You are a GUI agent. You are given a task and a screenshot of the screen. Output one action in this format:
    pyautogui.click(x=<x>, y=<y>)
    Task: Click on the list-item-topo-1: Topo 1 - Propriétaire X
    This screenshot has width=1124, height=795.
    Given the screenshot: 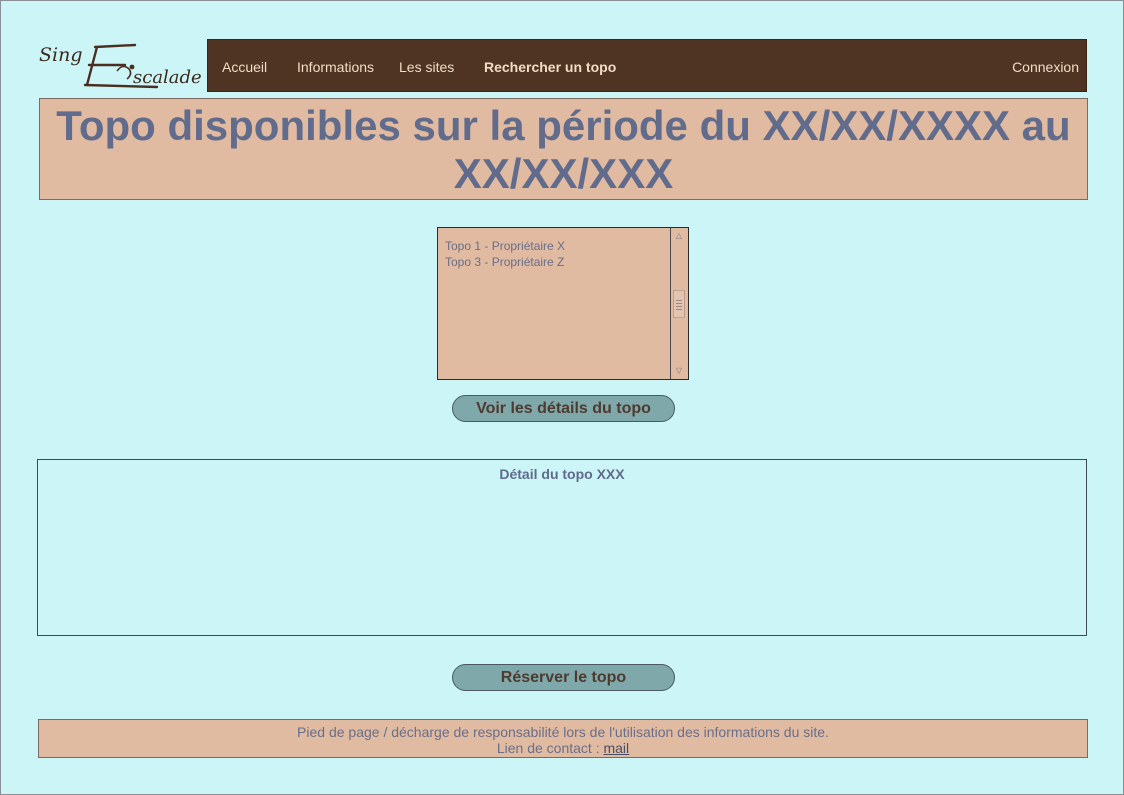 What is the action you would take?
    pyautogui.click(x=505, y=246)
    